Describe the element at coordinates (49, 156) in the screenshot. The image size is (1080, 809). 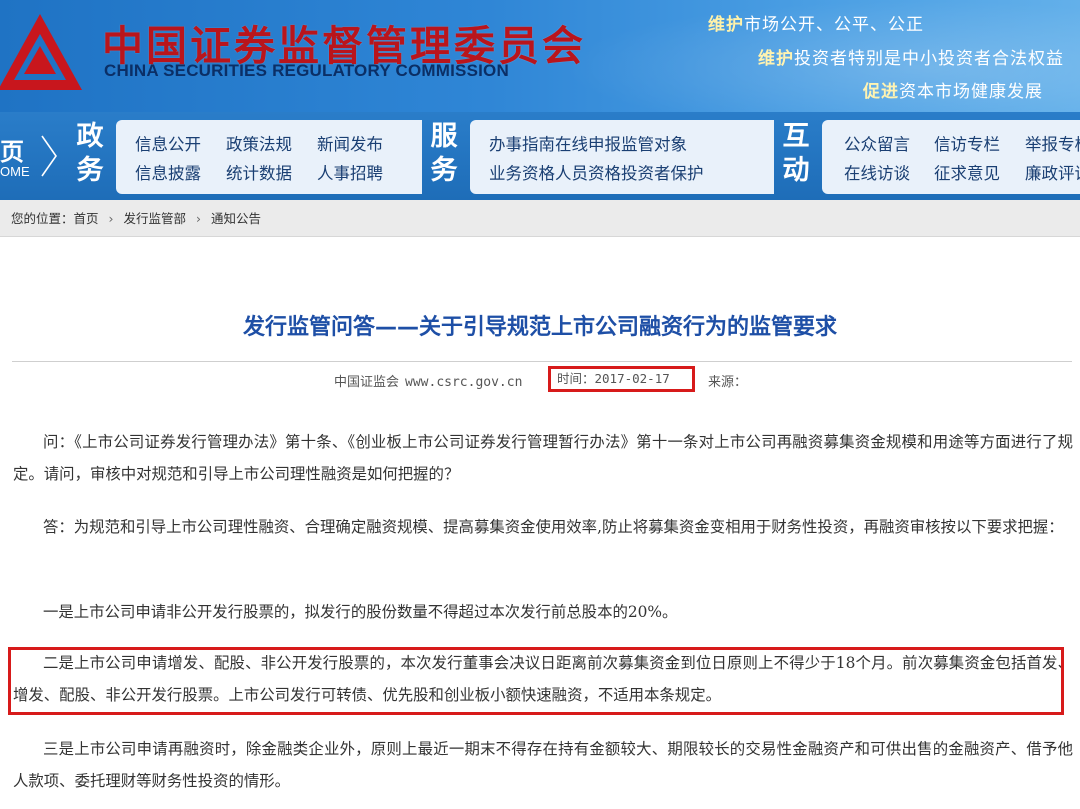
I see `chevron-right-icon` at that location.